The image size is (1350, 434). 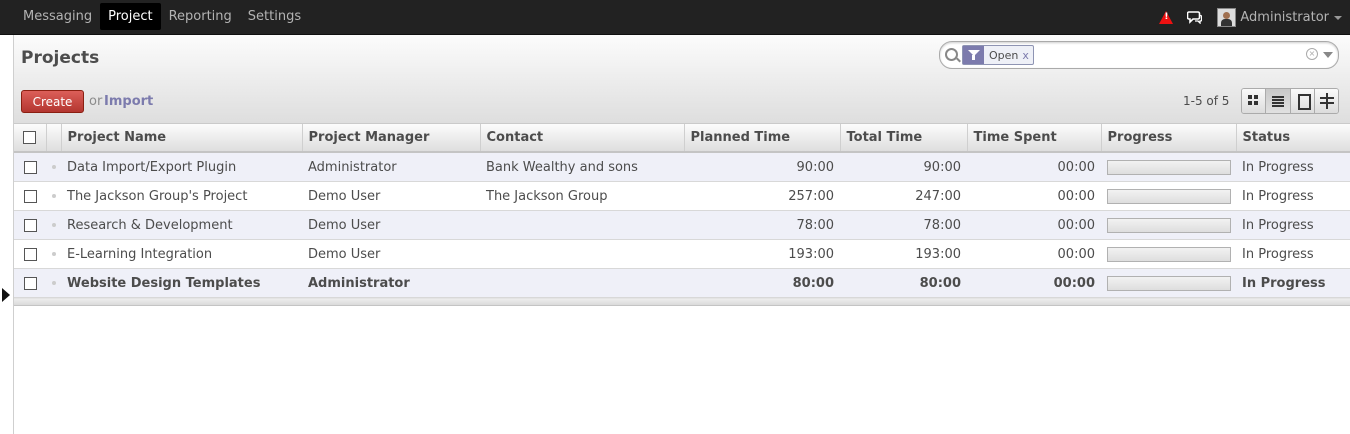 What do you see at coordinates (1254, 101) in the screenshot?
I see `kanban-view-icon` at bounding box center [1254, 101].